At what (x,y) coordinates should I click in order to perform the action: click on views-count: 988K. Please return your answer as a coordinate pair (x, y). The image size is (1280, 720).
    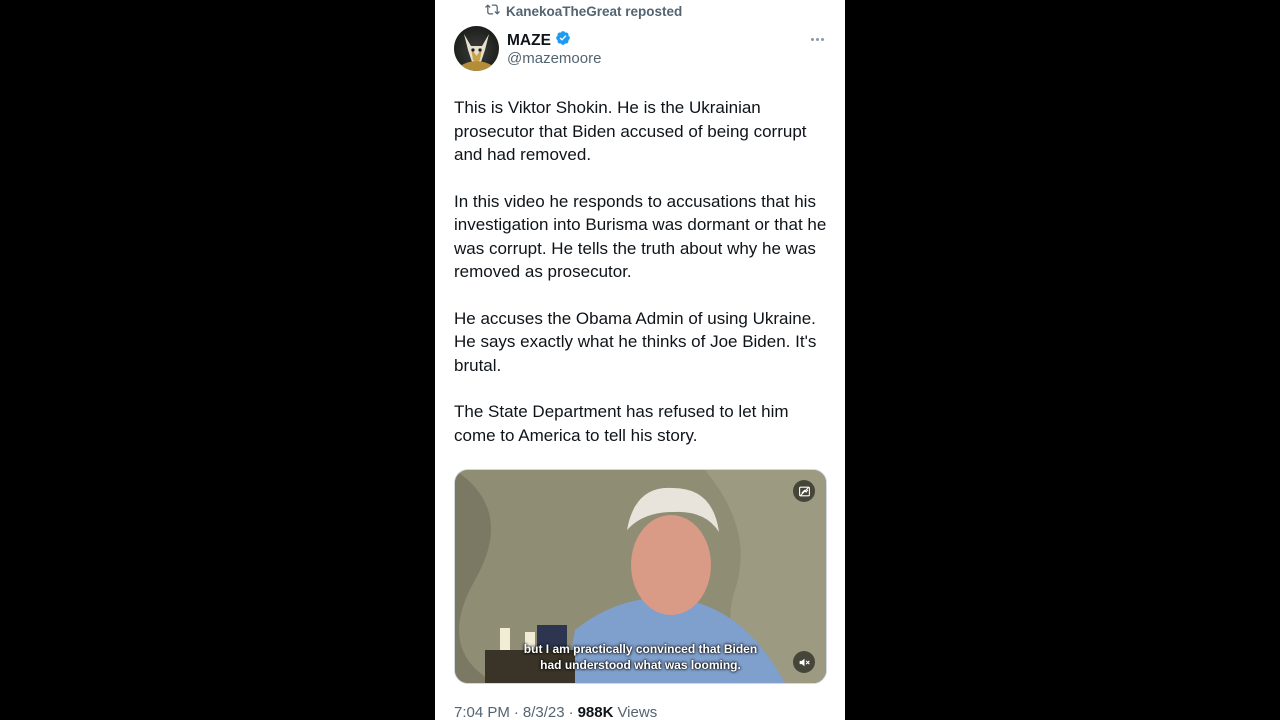
    Looking at the image, I should click on (595, 712).